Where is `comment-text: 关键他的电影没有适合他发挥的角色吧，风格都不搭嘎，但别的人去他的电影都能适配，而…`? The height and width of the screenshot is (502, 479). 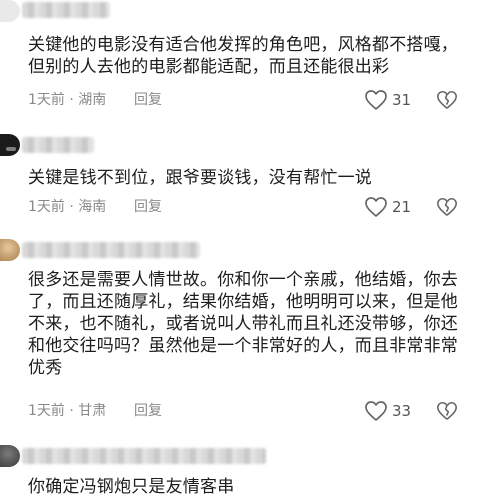 comment-text: 关键他的电影没有适合他发挥的角色吧，风格都不搭嘎，但别的人去他的电影都能适配，而… is located at coordinates (243, 56).